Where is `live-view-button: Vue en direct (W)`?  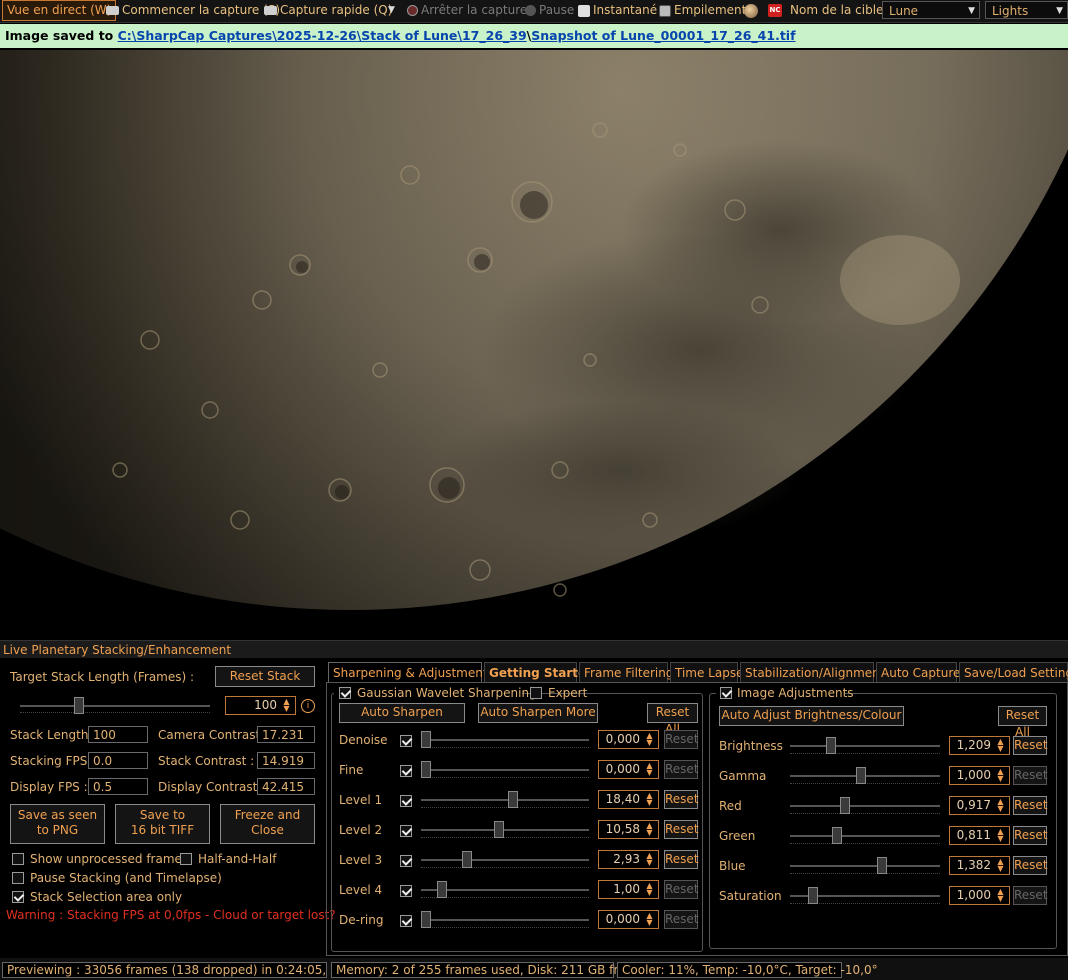
live-view-button: Vue en direct (W) is located at coordinates (59, 10).